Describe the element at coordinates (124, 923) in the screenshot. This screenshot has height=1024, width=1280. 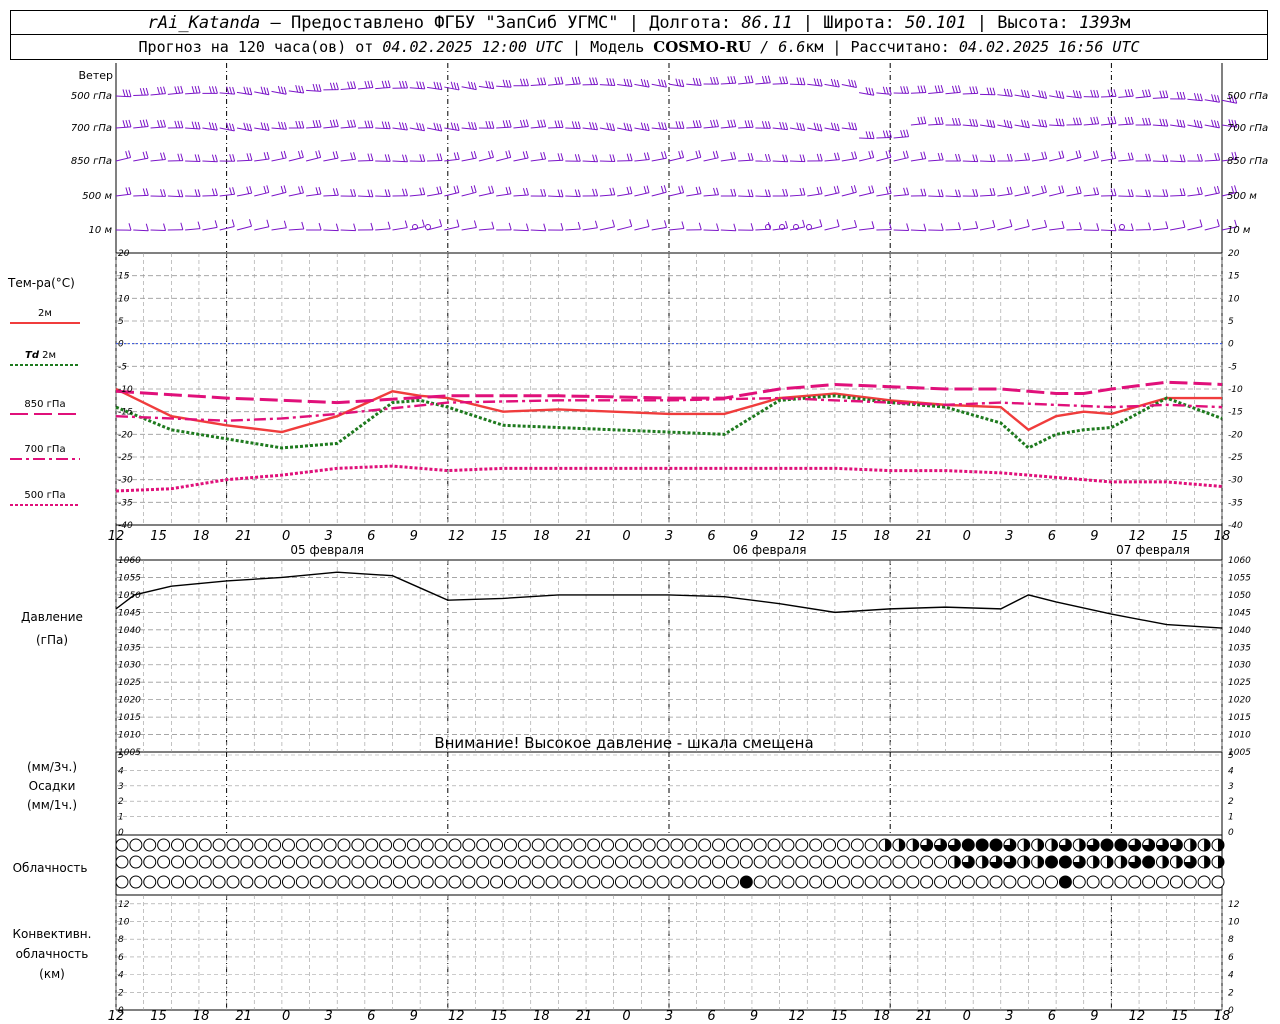
I see `conv-tick-left: 10` at that location.